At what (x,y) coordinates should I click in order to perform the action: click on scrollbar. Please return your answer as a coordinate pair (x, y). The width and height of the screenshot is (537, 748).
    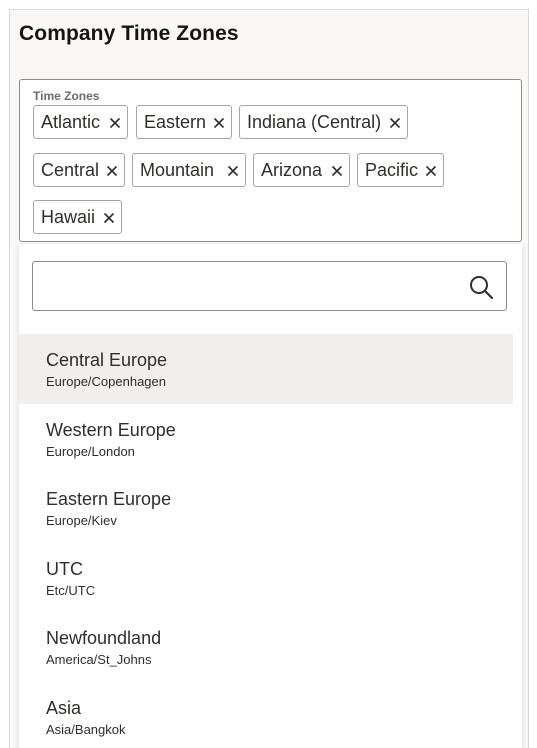
    Looking at the image, I should click on (517, 536).